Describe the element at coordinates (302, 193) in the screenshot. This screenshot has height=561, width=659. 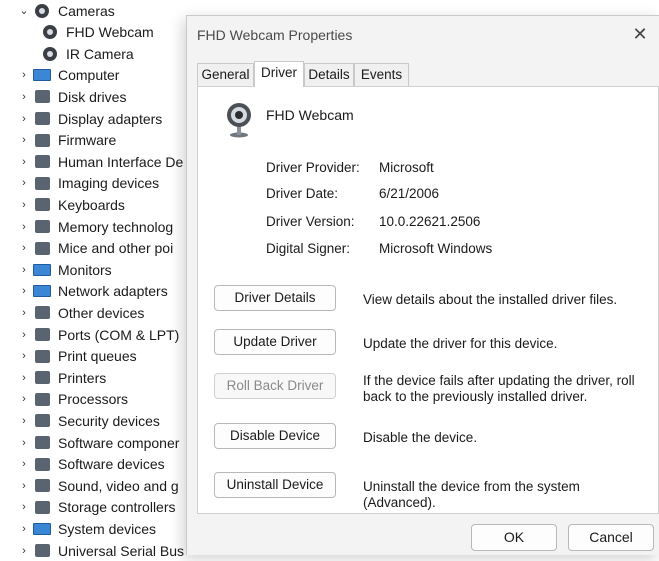
I see `driver-date-label: Driver Date:` at that location.